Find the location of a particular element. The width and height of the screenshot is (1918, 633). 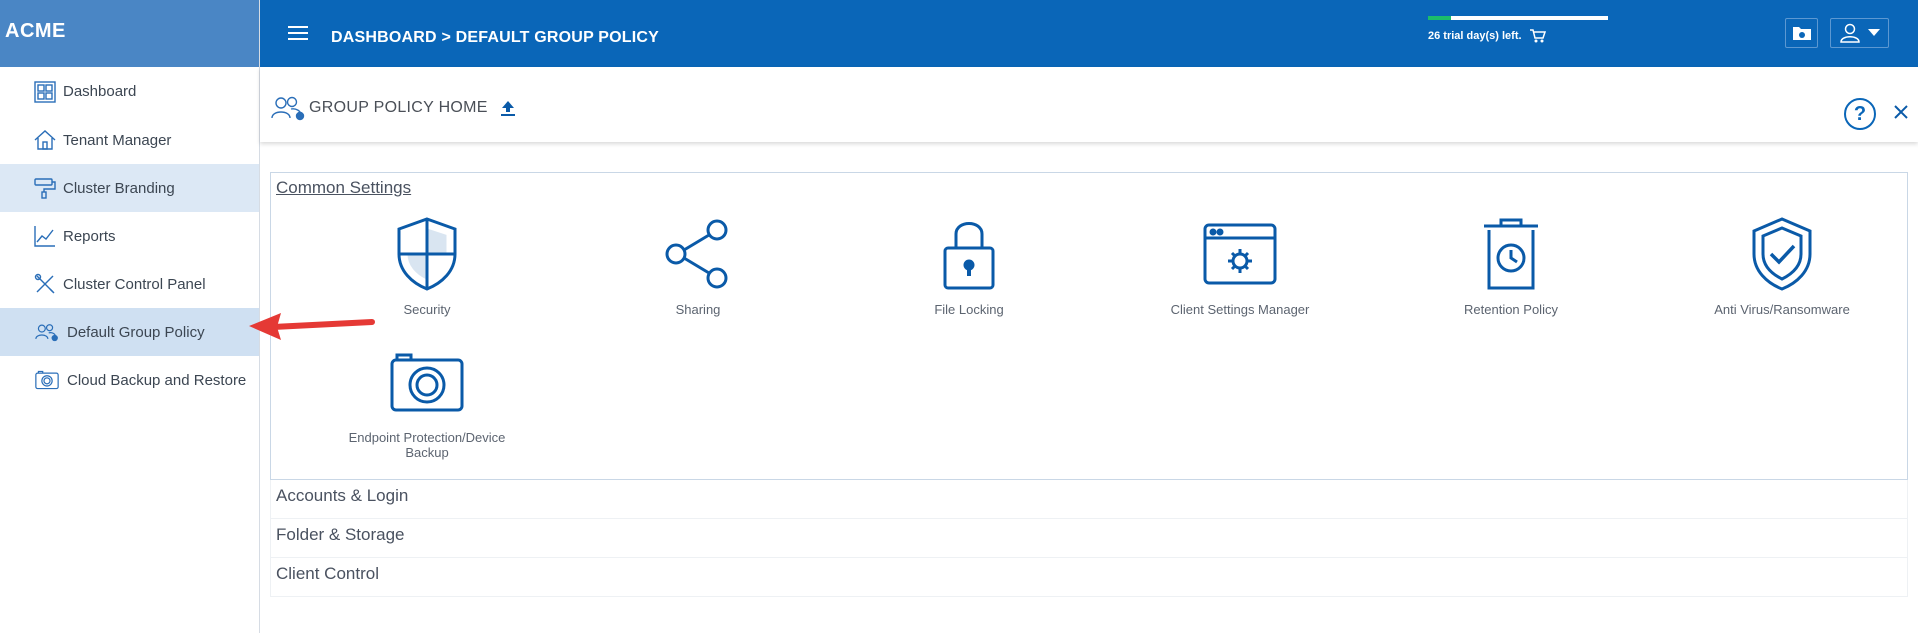

tile-label: File Locking is located at coordinates (969, 309).